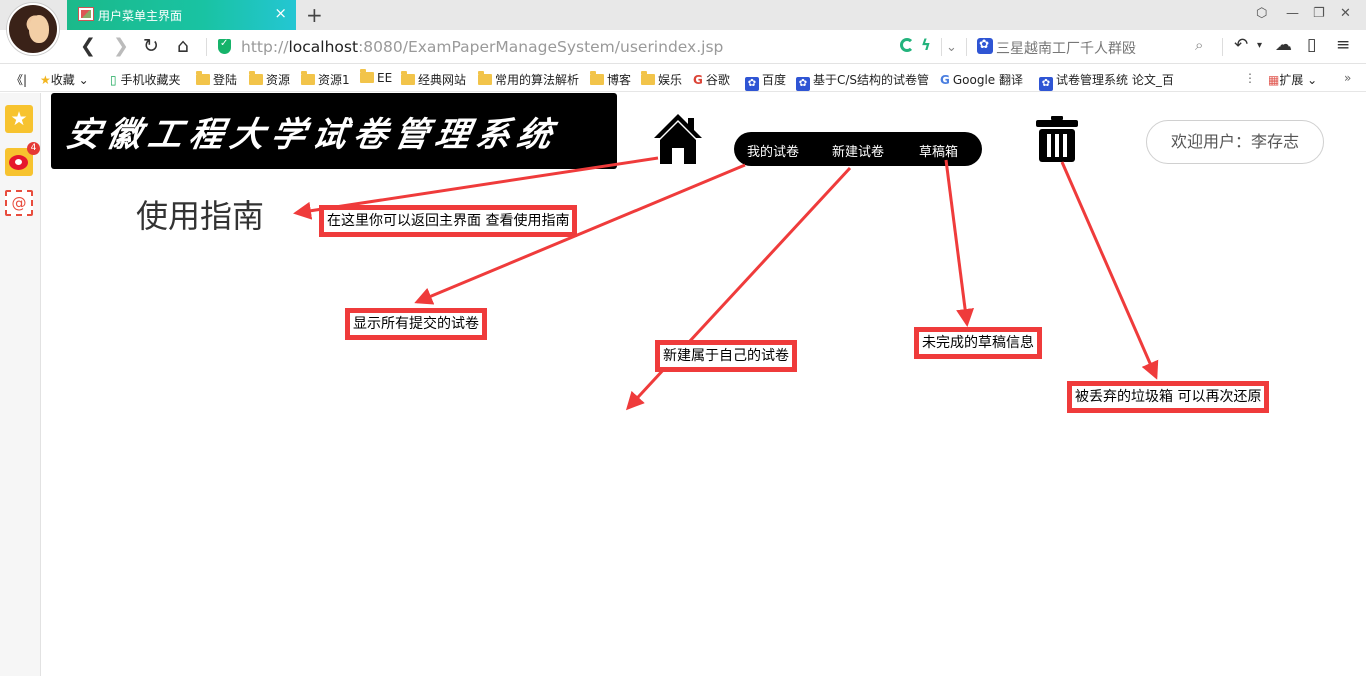 Image resolution: width=1366 pixels, height=676 pixels. I want to click on welcome-user-badge: 欢迎用户：李存志, so click(1235, 142).